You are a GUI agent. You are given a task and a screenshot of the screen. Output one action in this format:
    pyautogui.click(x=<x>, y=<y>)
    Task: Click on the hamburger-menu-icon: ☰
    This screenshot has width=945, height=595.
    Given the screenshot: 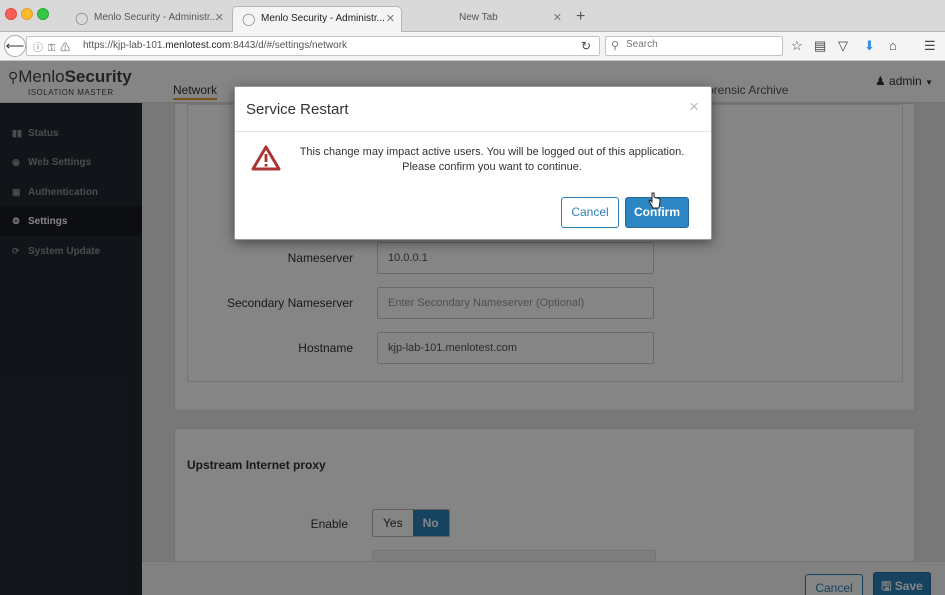 What is the action you would take?
    pyautogui.click(x=930, y=46)
    